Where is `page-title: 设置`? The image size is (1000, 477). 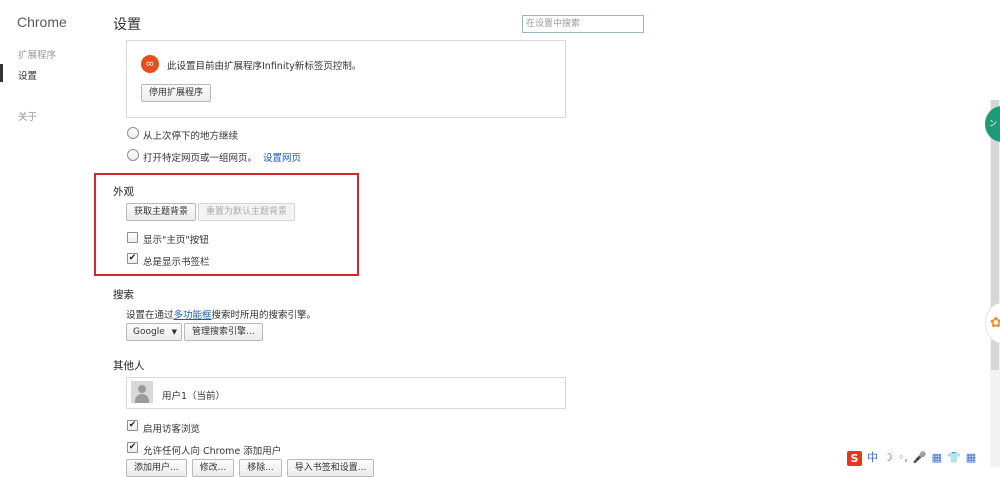 page-title: 设置 is located at coordinates (127, 25).